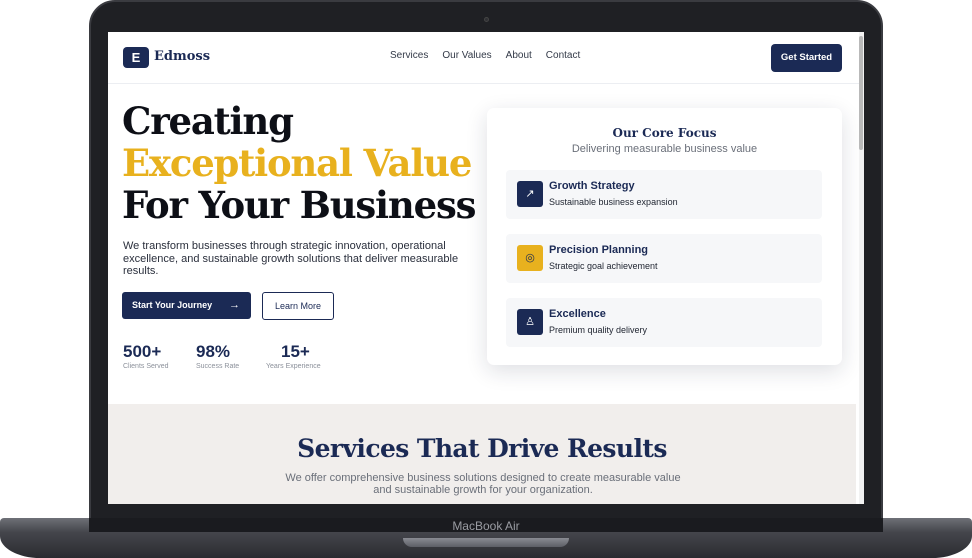  I want to click on focus-item-desc: Strategic goal achievement, so click(603, 266).